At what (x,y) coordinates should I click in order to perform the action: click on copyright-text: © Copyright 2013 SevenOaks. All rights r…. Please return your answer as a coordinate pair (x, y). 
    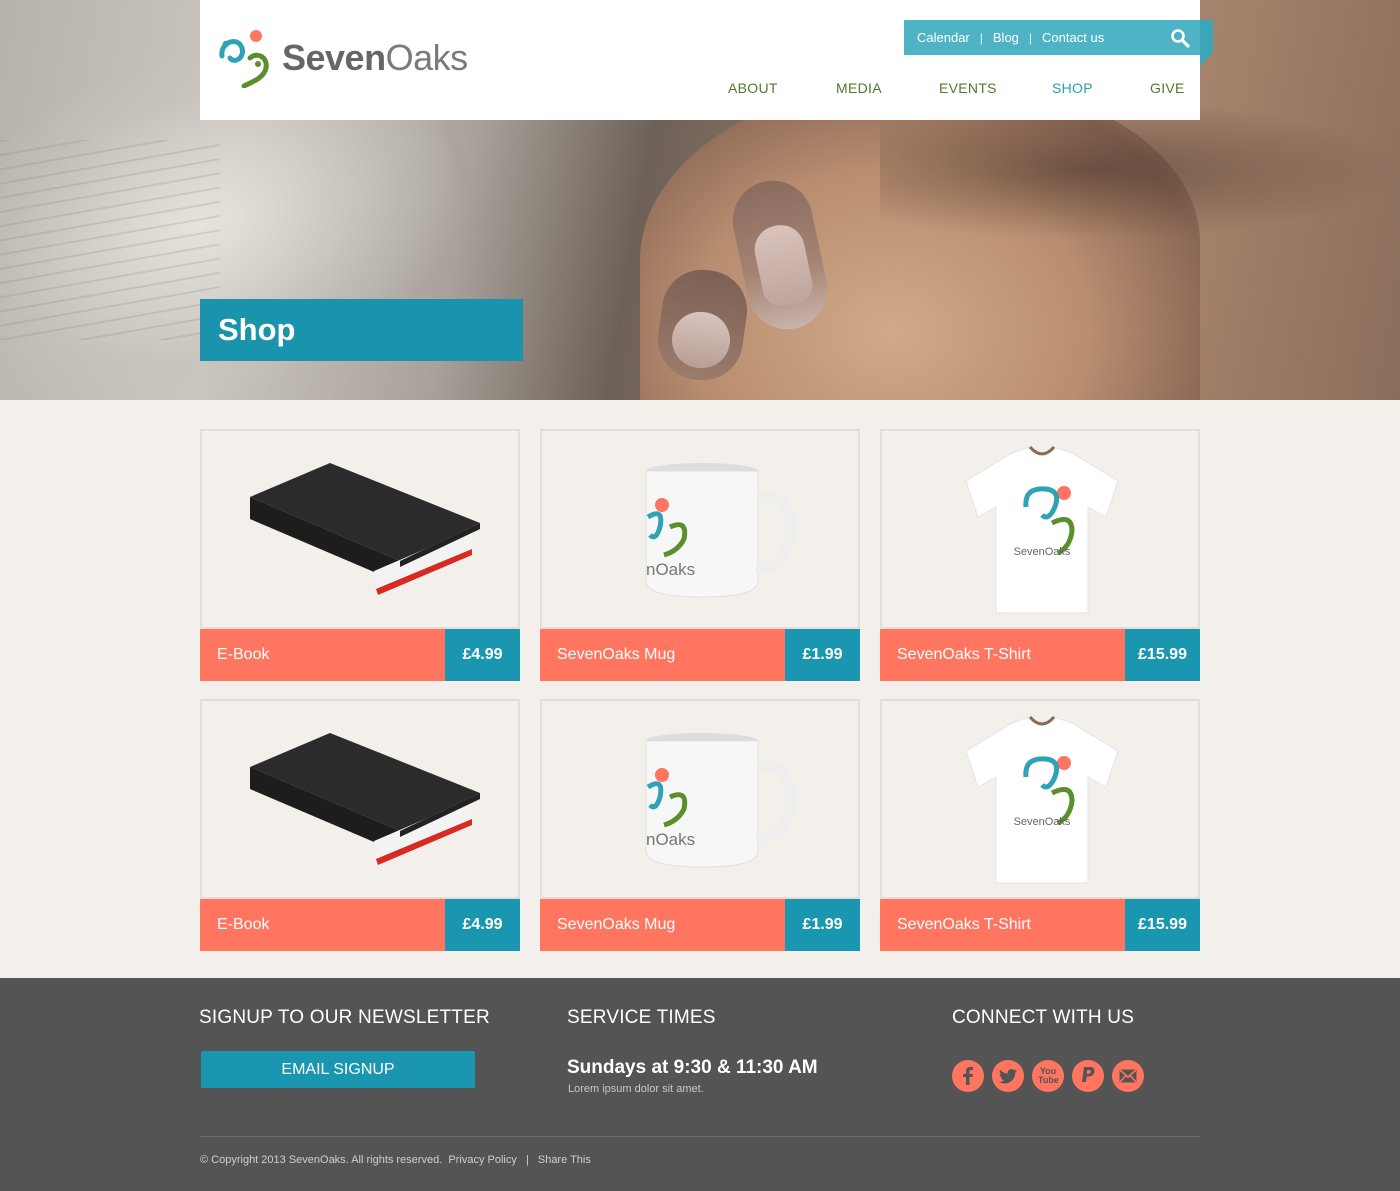
    Looking at the image, I should click on (321, 1160).